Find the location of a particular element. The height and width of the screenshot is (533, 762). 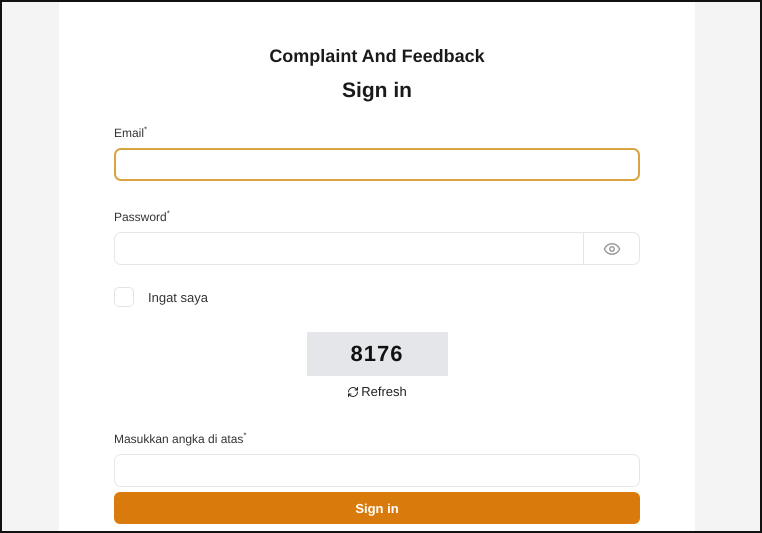

page-heading: Sign in is located at coordinates (377, 91).